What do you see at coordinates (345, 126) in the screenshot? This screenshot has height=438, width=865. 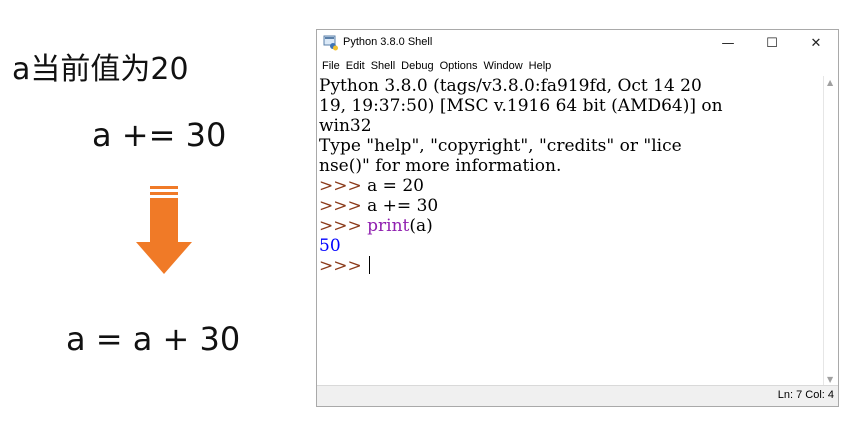 I see `banner-line: win32` at bounding box center [345, 126].